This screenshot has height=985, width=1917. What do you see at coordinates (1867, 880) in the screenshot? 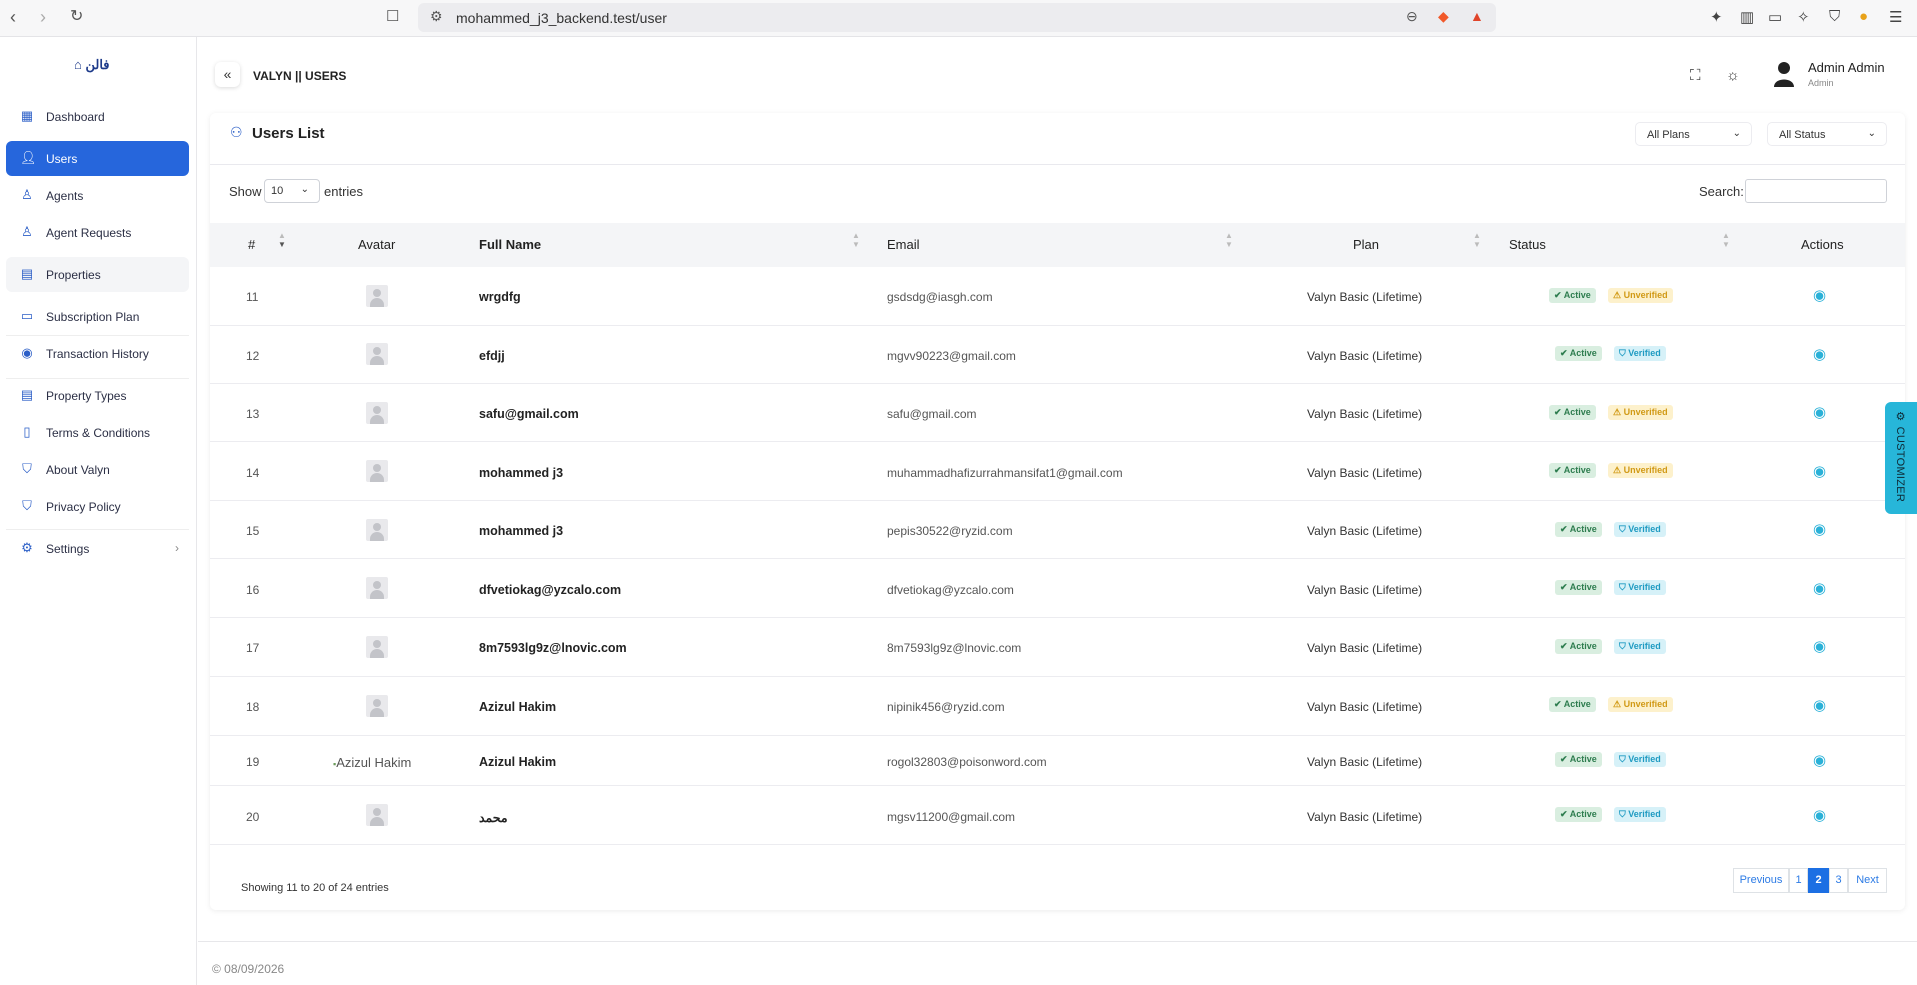
I see `pagination-next-button: Next` at bounding box center [1867, 880].